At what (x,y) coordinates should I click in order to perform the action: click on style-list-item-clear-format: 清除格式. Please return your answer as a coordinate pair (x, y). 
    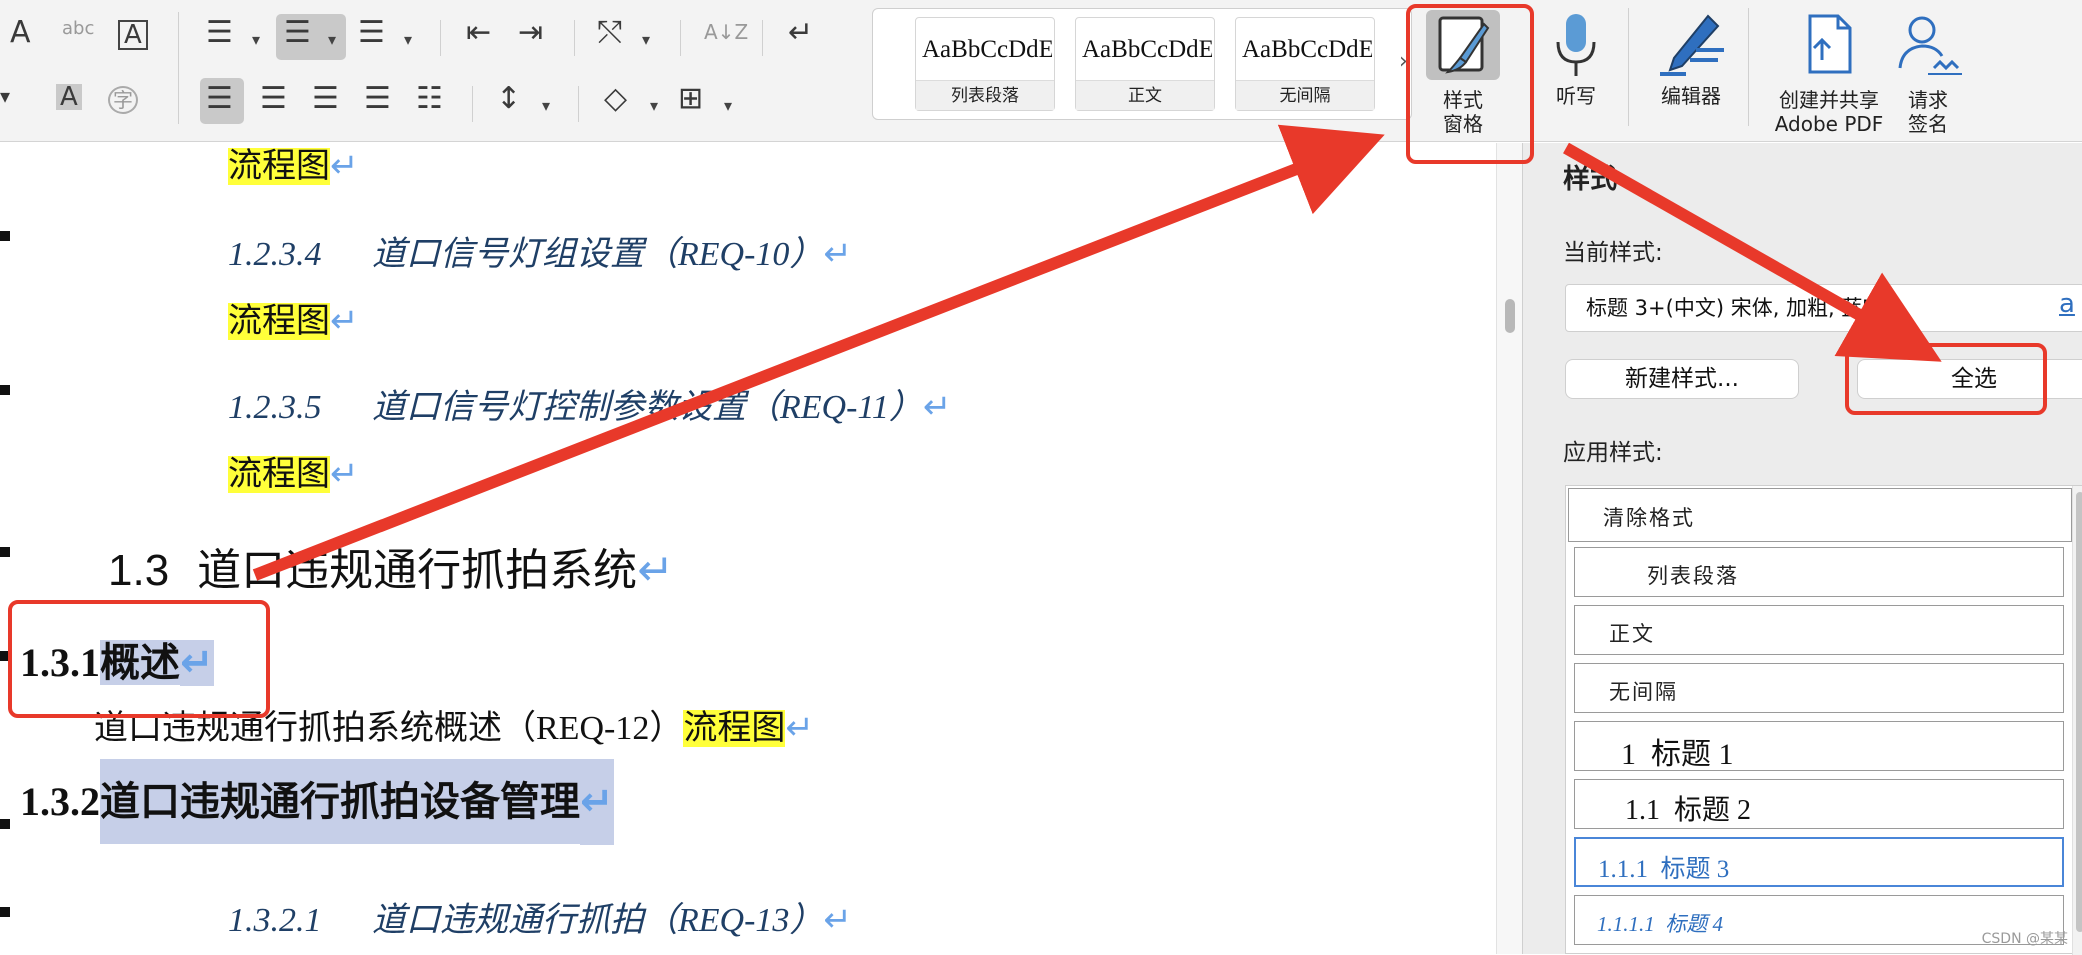
    Looking at the image, I should click on (1820, 515).